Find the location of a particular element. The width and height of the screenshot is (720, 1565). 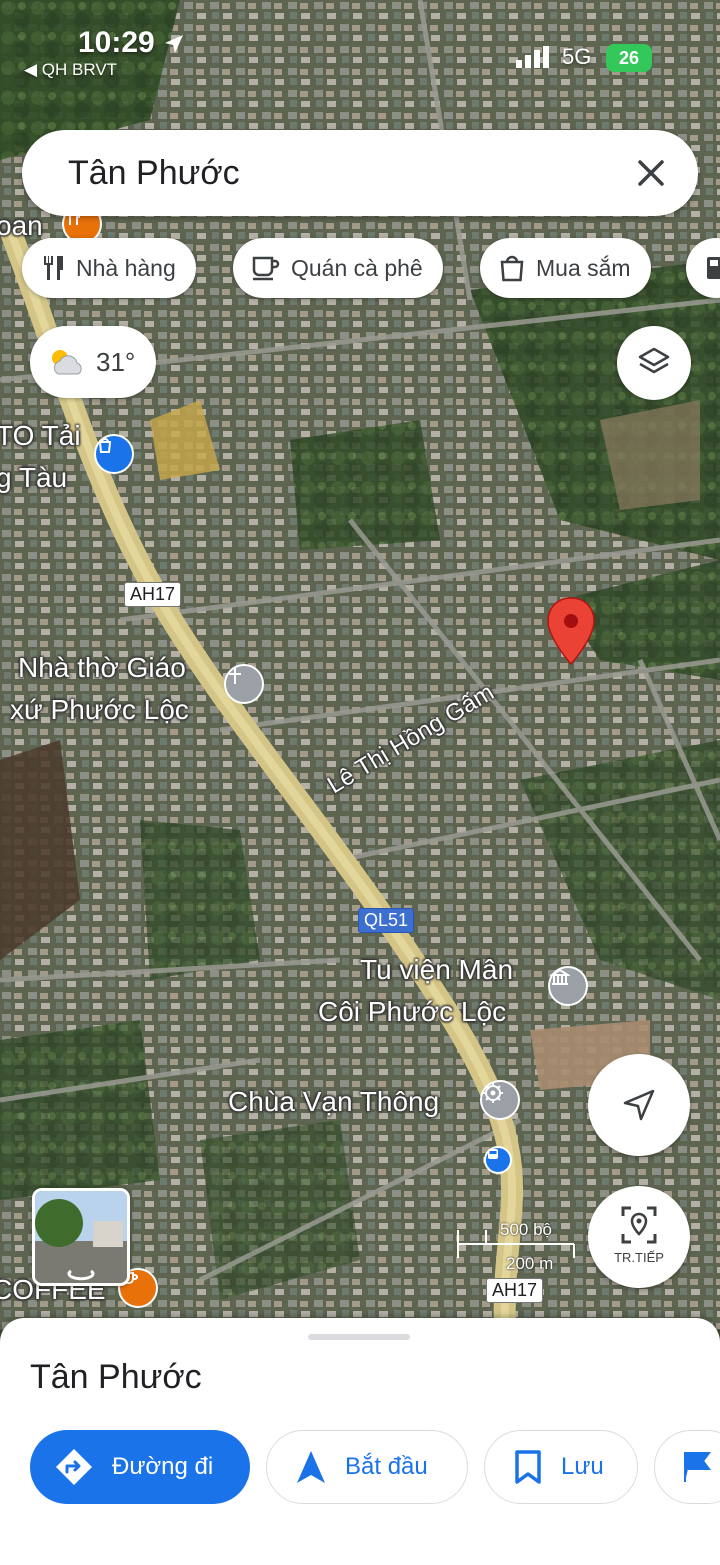

chip-label: Nhà hàng is located at coordinates (126, 267).